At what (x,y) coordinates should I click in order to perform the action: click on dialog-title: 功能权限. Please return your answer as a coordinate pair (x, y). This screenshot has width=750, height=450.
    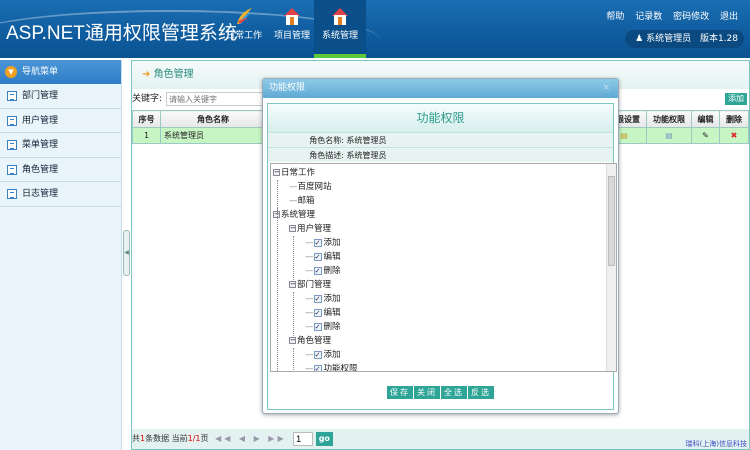
    Looking at the image, I should click on (287, 88).